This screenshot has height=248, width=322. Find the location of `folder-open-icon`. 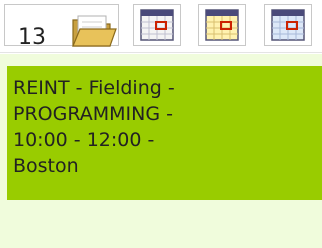

folder-open-icon is located at coordinates (94, 31).